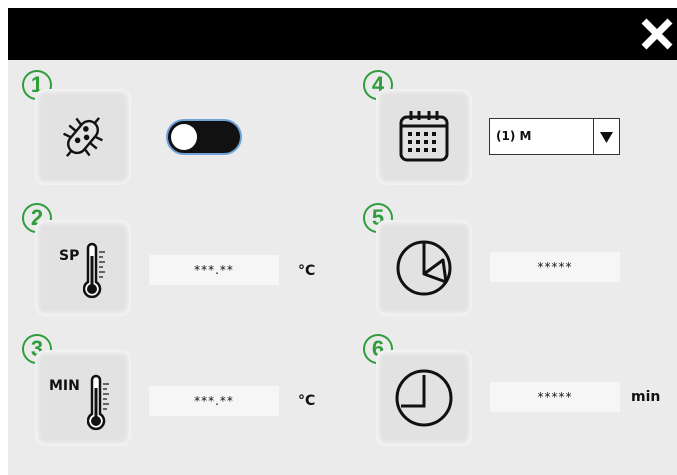  I want to click on min-temperature-unit: °C, so click(307, 401).